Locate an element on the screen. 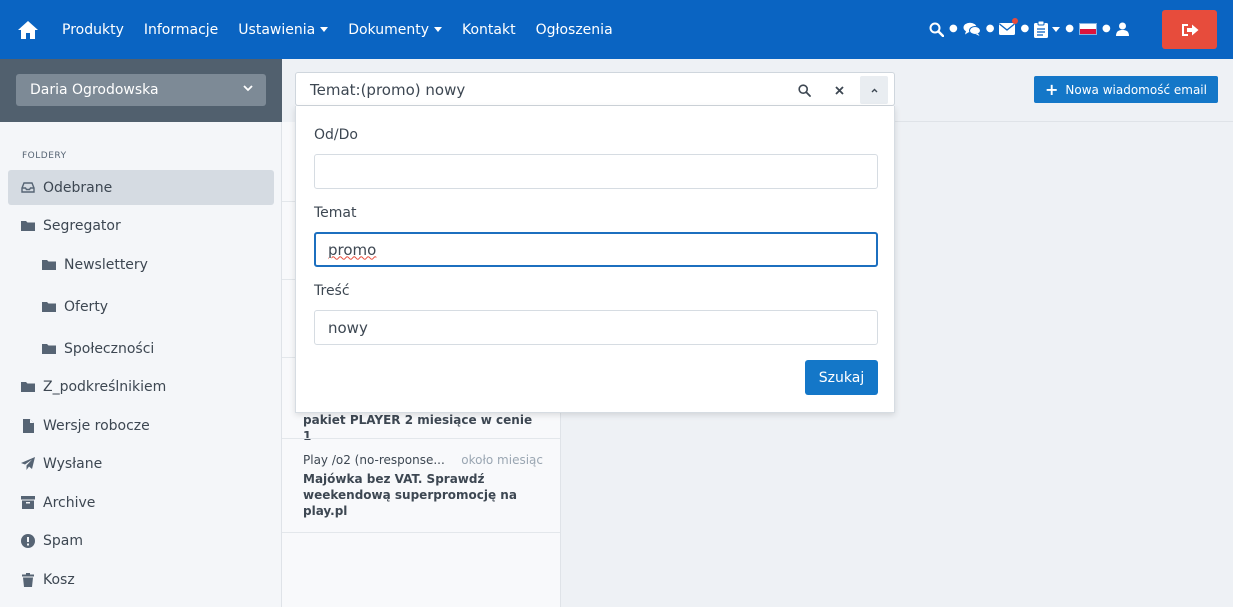 The image size is (1233, 607). folder-label: Wersje robocze is located at coordinates (96, 425).